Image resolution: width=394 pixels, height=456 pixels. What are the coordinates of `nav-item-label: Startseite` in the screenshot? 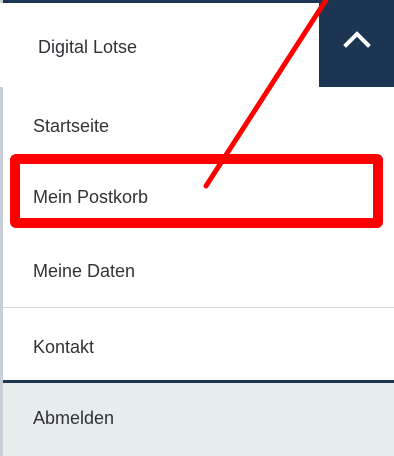 It's located at (71, 126).